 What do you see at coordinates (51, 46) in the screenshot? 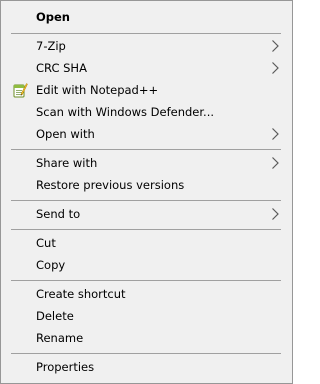
I see `menu-item-7zip-label: 7-Zip` at bounding box center [51, 46].